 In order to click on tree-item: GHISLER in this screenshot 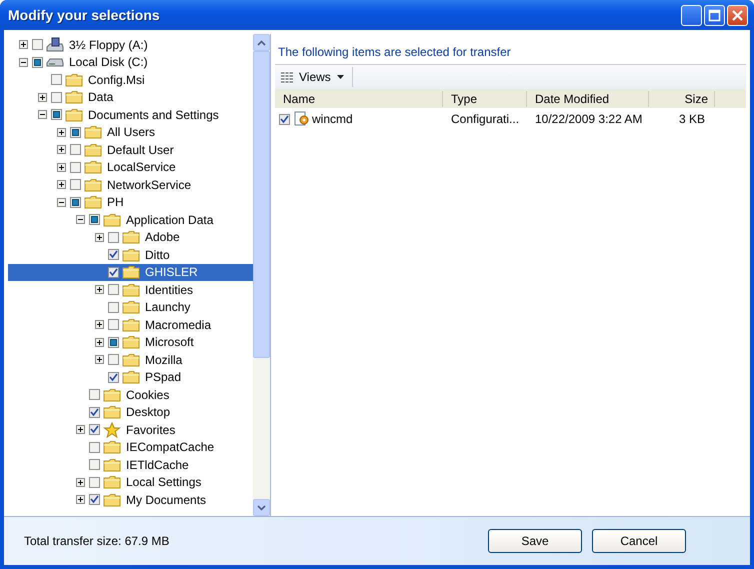, I will do `click(130, 272)`.